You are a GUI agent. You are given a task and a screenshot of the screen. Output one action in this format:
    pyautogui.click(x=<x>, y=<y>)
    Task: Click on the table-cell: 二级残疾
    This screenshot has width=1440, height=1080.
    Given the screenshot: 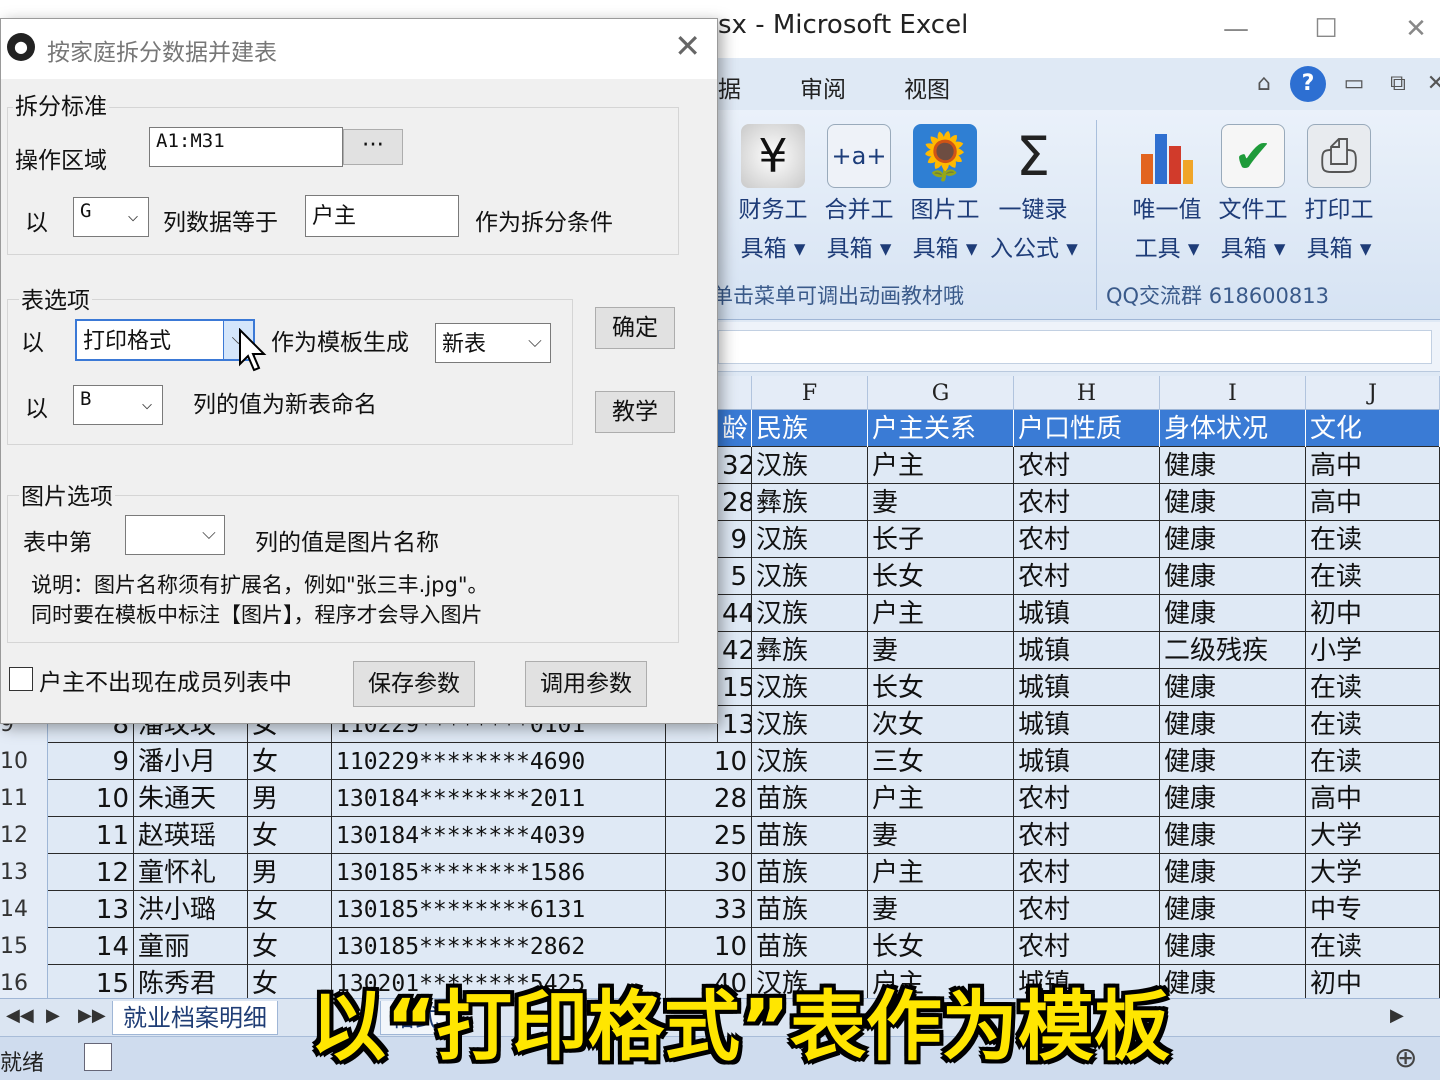 What is the action you would take?
    pyautogui.click(x=1233, y=650)
    